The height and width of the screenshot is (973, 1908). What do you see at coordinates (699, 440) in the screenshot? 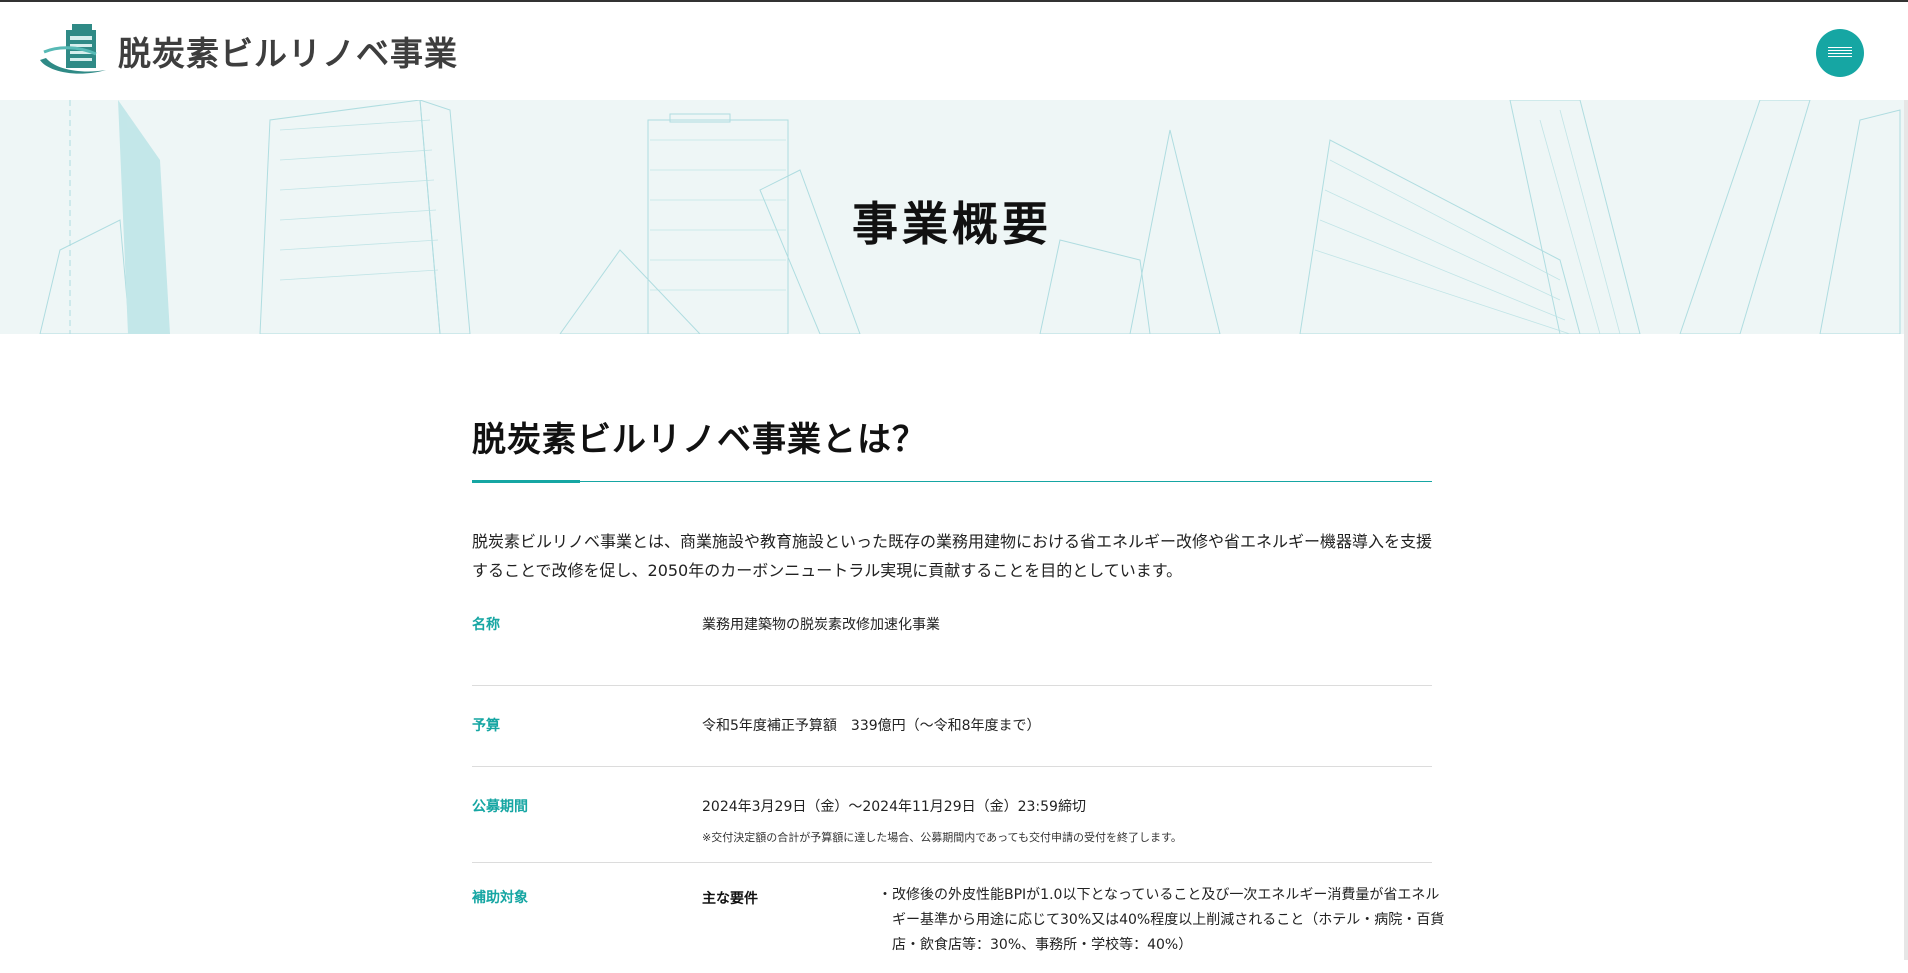
I see `section-title: 脱炭素ビルリノベ事業とは？` at bounding box center [699, 440].